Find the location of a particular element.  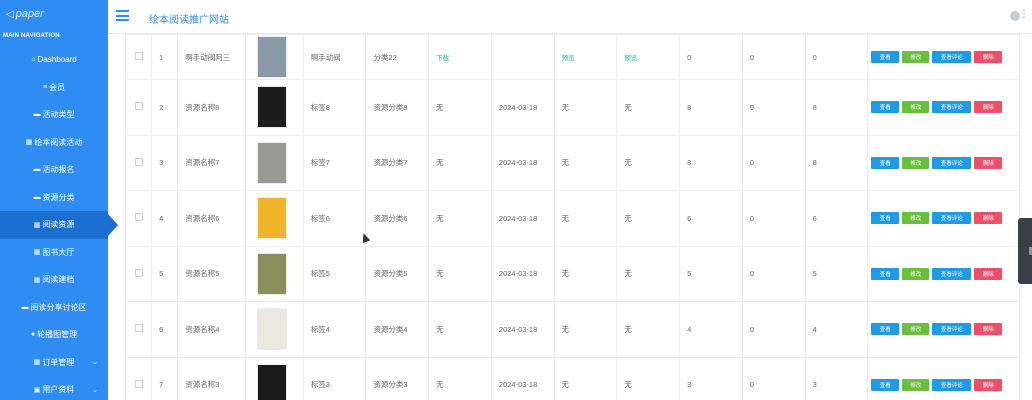

table-row: 3 资源名称7 标签7 资源分类7 无 2024-03-18 无 无 8 0 8 查看 修改 查看评论 删除 is located at coordinates (572, 162).